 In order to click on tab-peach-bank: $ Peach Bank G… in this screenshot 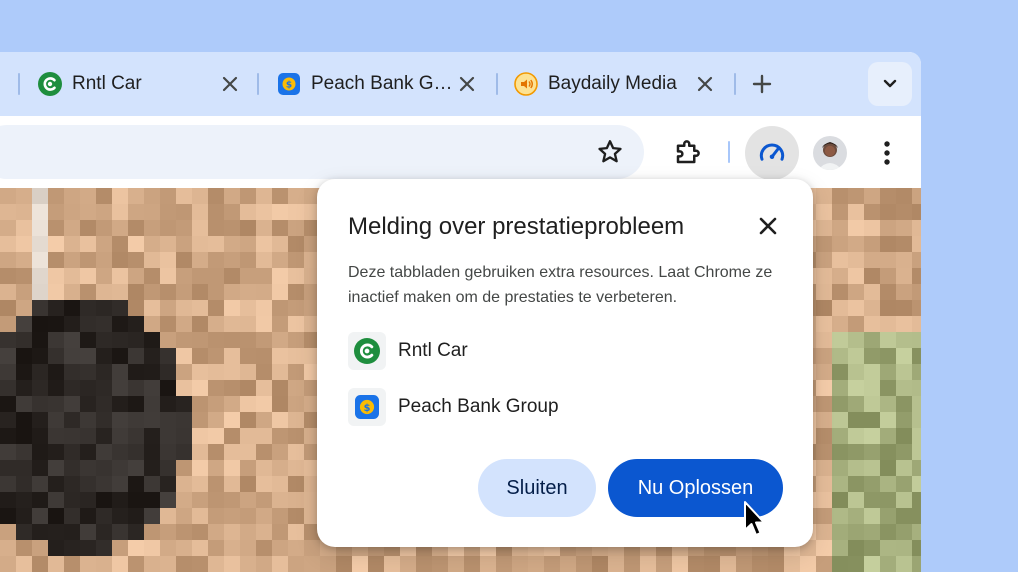, I will do `click(382, 84)`.